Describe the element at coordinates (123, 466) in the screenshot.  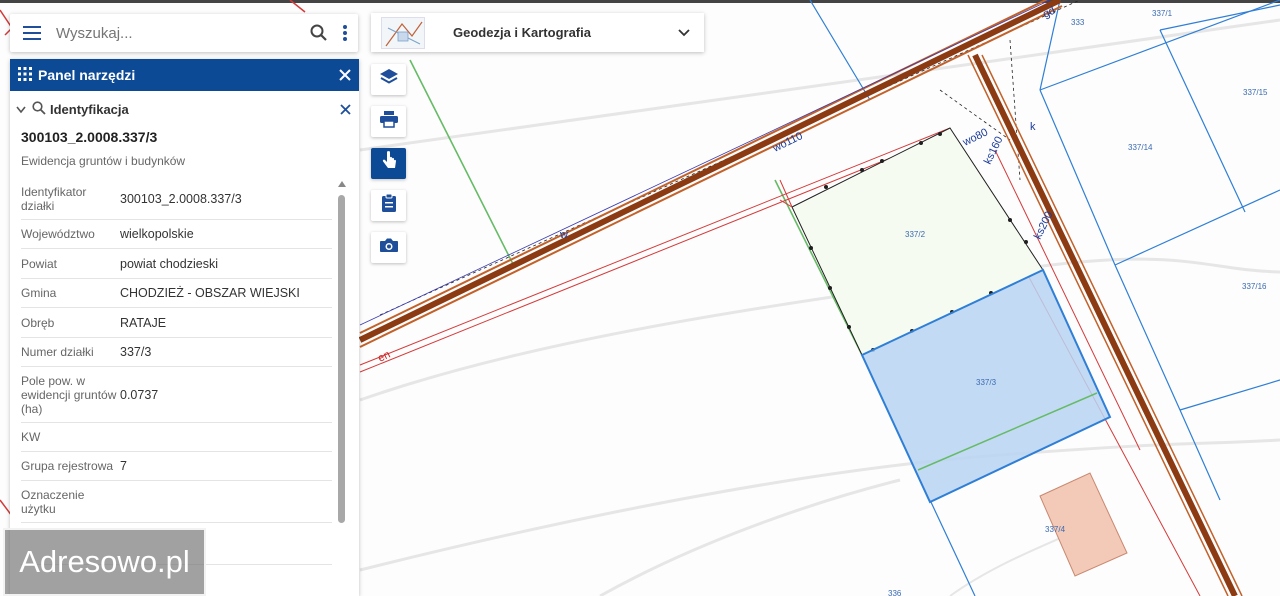
I see `attribute-value: 7` at that location.